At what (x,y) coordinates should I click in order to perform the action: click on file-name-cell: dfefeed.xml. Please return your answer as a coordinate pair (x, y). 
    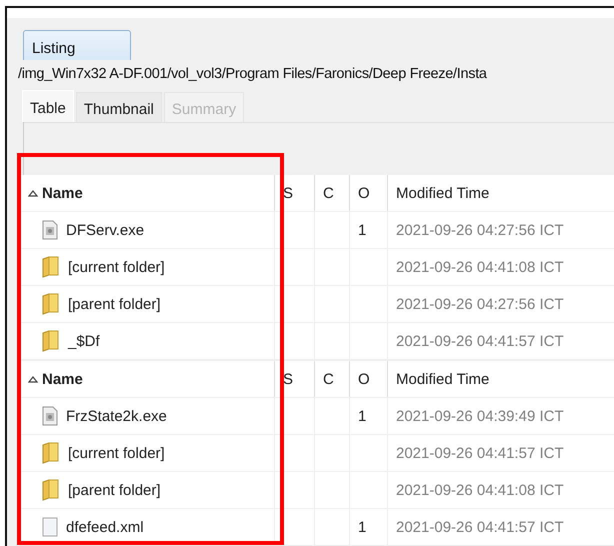
    Looking at the image, I should click on (147, 527).